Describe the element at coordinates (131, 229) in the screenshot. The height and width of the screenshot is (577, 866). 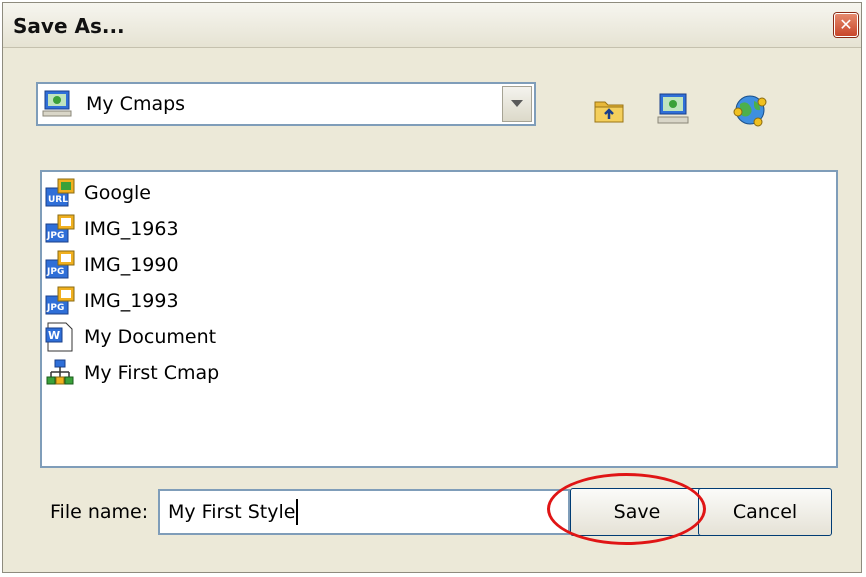
I see `file-name: IMG_1963` at that location.